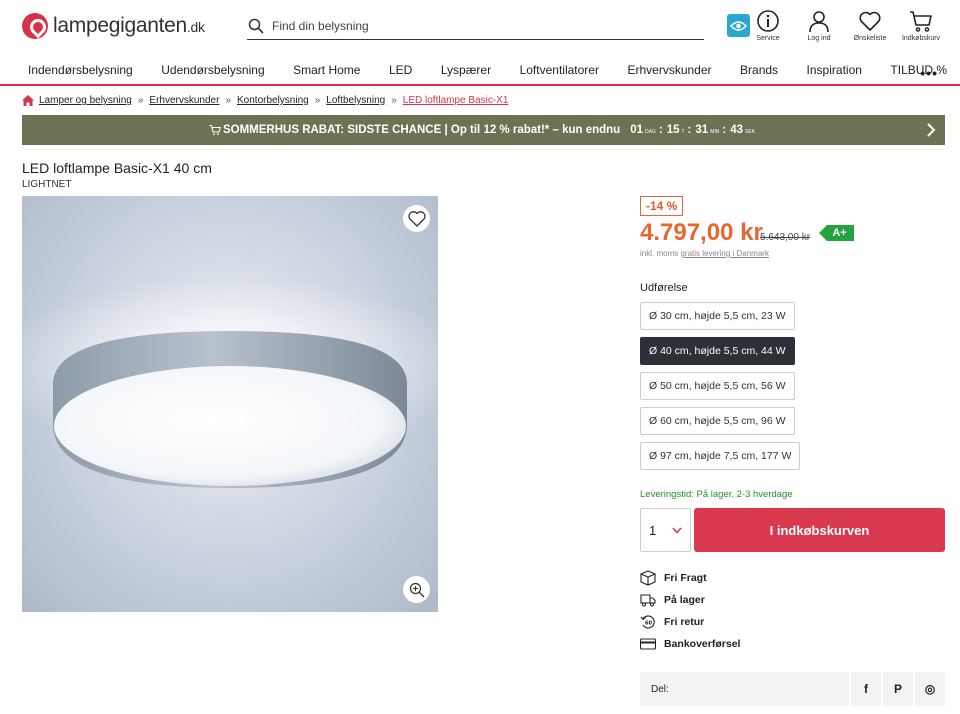  I want to click on product-price: 4.797,00 kr, so click(701, 232).